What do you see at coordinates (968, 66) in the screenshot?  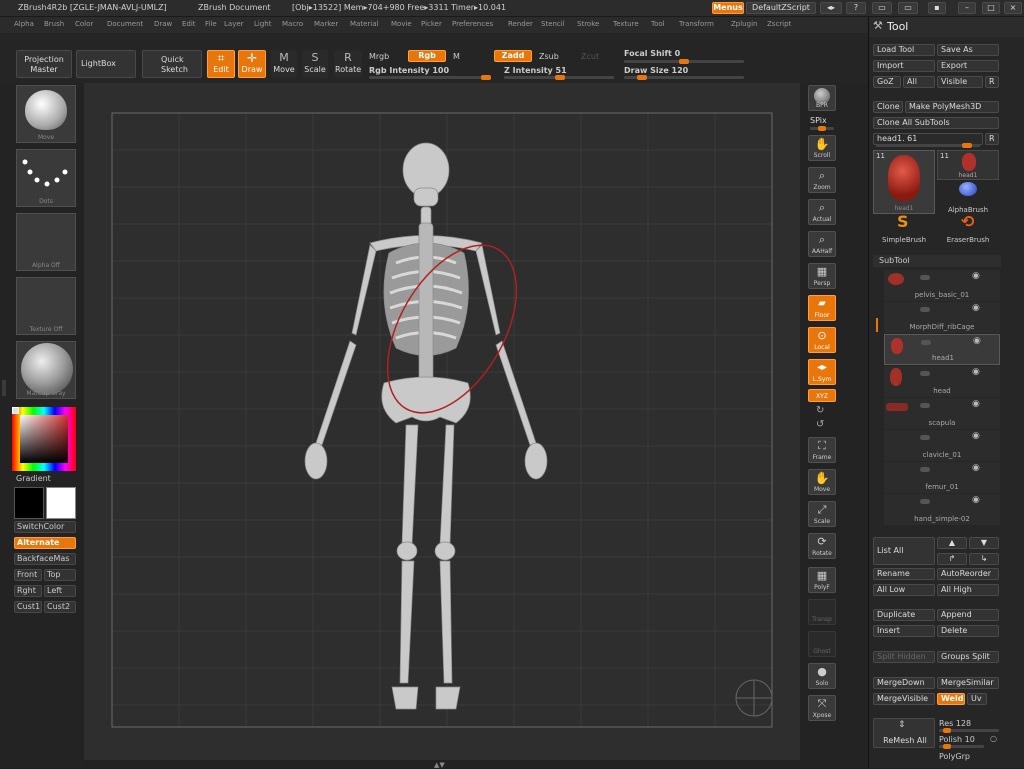 I see `export-button: Export` at bounding box center [968, 66].